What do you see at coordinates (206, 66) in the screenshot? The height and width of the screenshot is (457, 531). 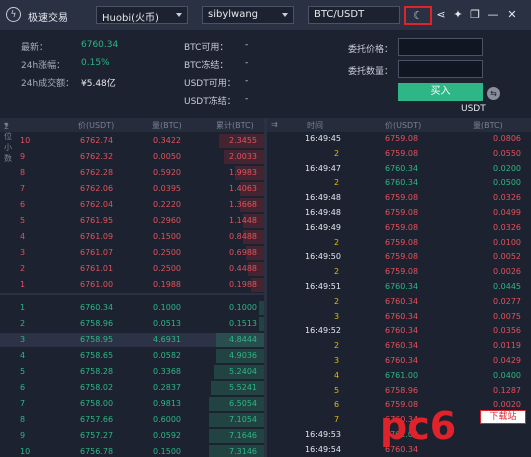 I see `btc-frozen-label: BTC冻结：` at bounding box center [206, 66].